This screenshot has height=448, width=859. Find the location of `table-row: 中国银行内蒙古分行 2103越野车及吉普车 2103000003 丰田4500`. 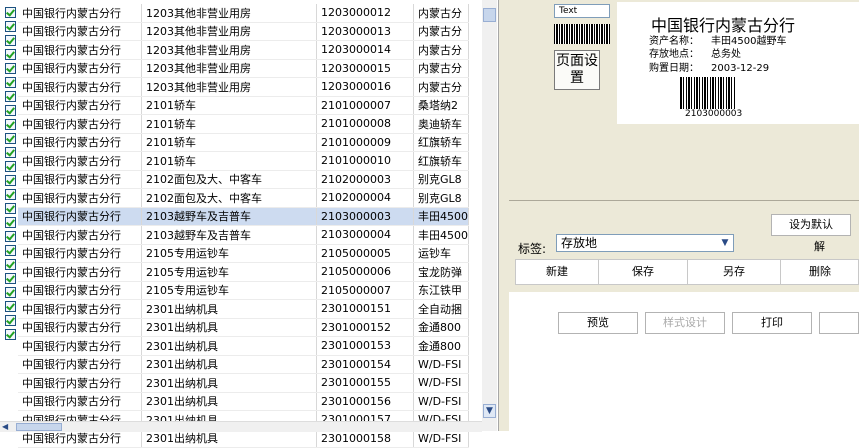

table-row: 中国银行内蒙古分行 2103越野车及吉普车 2103000003 丰田4500 is located at coordinates (243, 216).